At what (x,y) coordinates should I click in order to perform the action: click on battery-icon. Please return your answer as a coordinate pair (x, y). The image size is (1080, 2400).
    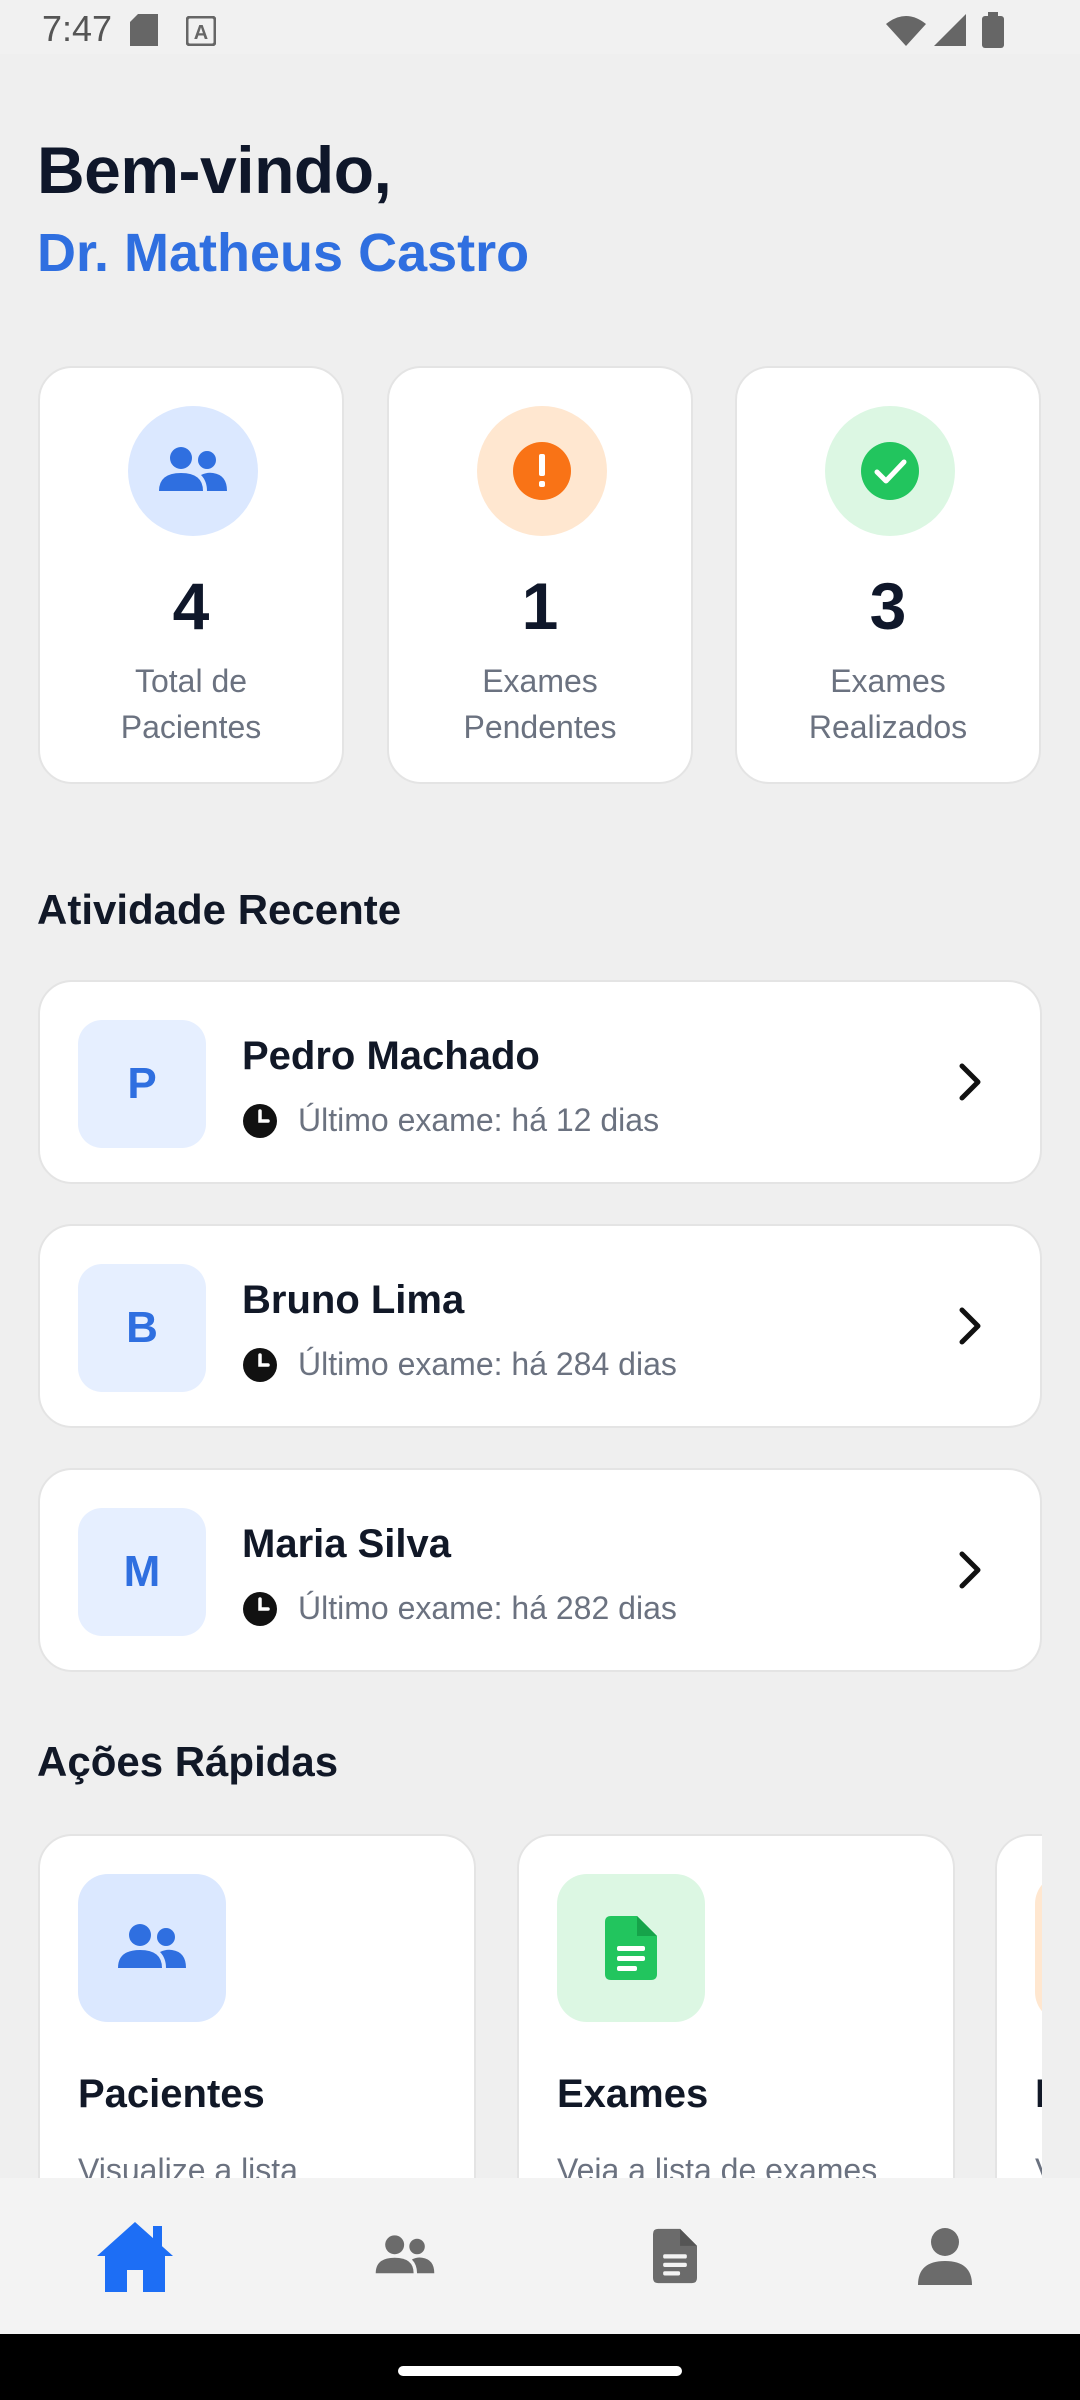
    Looking at the image, I should click on (993, 30).